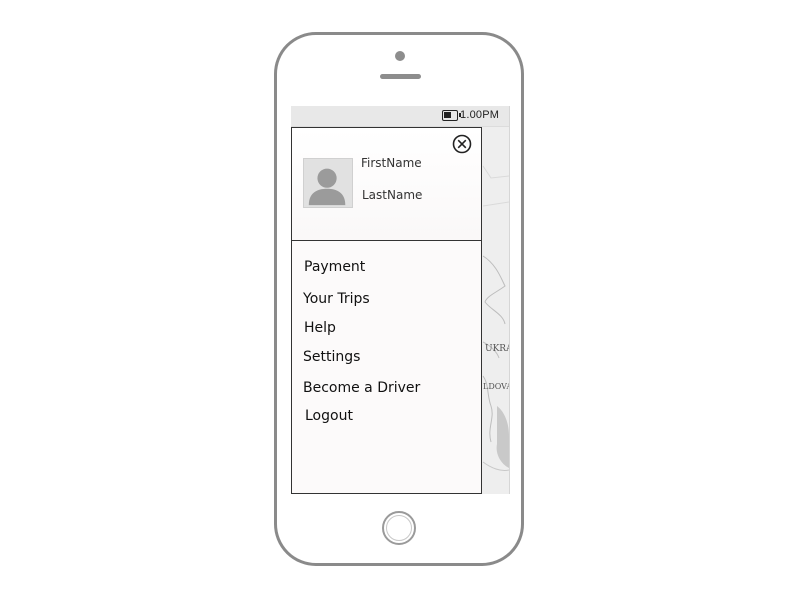 This screenshot has height=600, width=800. I want to click on home-button, so click(399, 528).